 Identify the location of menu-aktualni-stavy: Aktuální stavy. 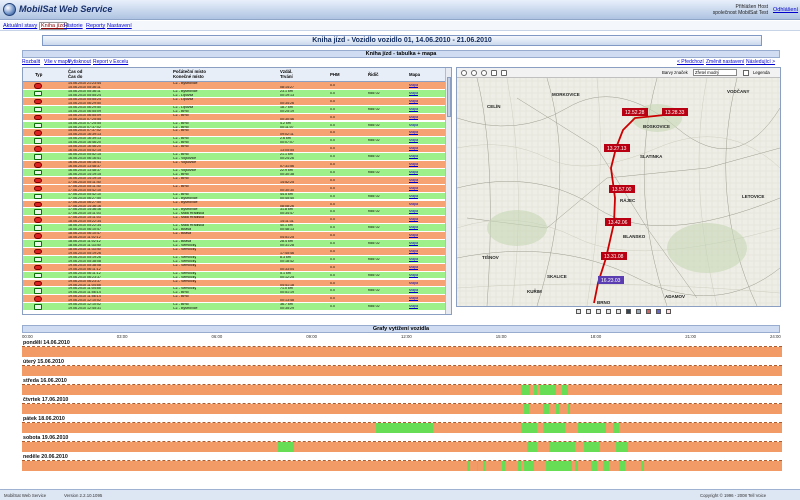
(20, 26).